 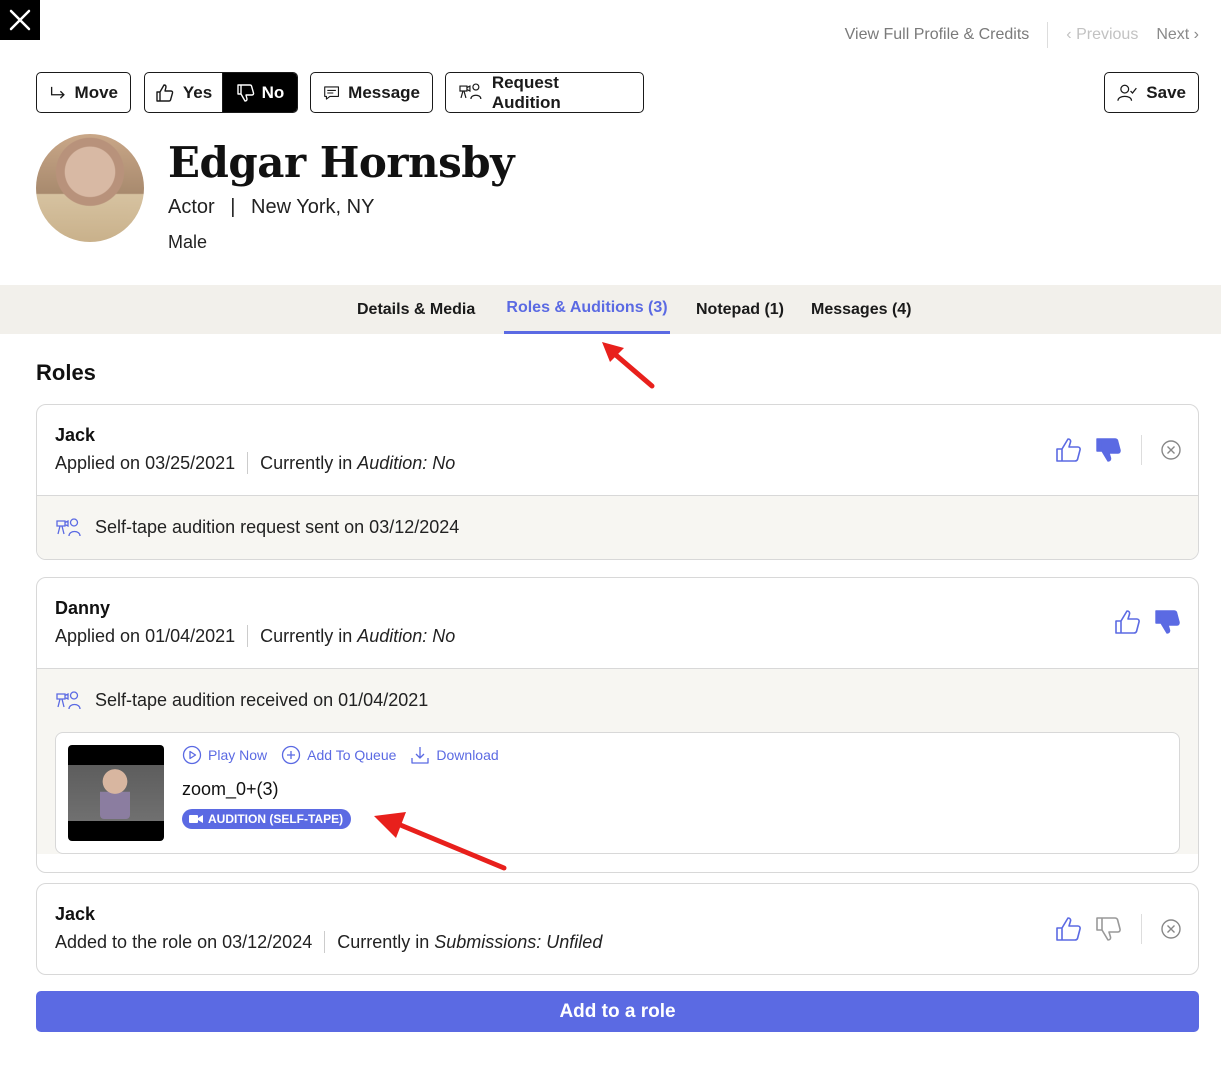 I want to click on video-thumbnail, so click(x=116, y=793).